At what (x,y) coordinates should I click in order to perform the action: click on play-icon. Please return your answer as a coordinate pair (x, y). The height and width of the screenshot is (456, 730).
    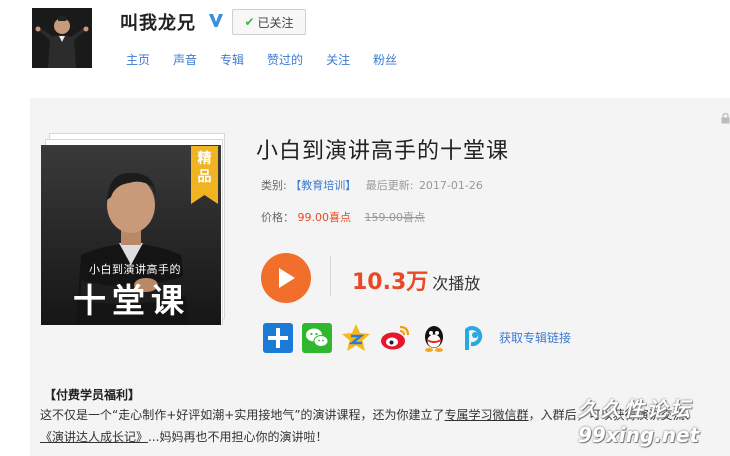
    Looking at the image, I should click on (287, 278).